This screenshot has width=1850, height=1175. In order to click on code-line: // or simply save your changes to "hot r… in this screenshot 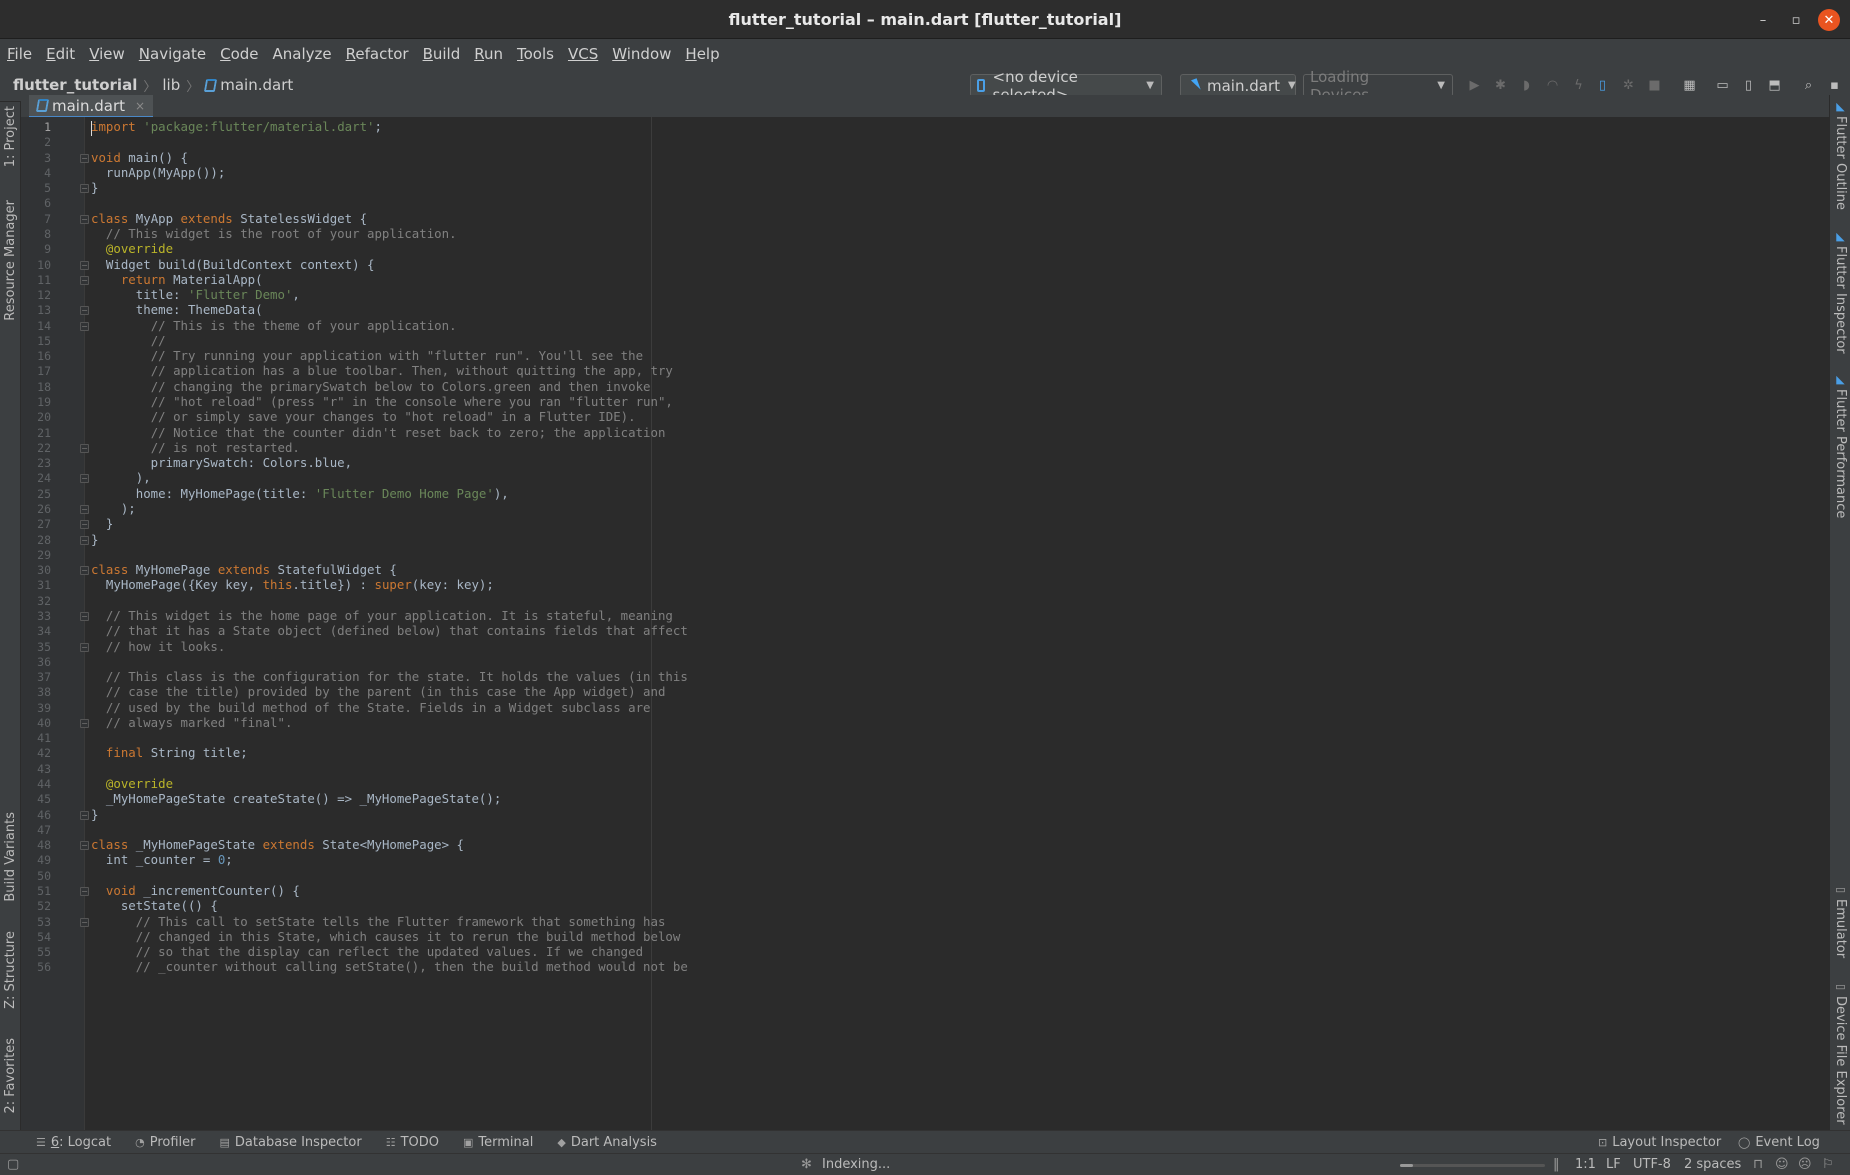, I will do `click(363, 416)`.